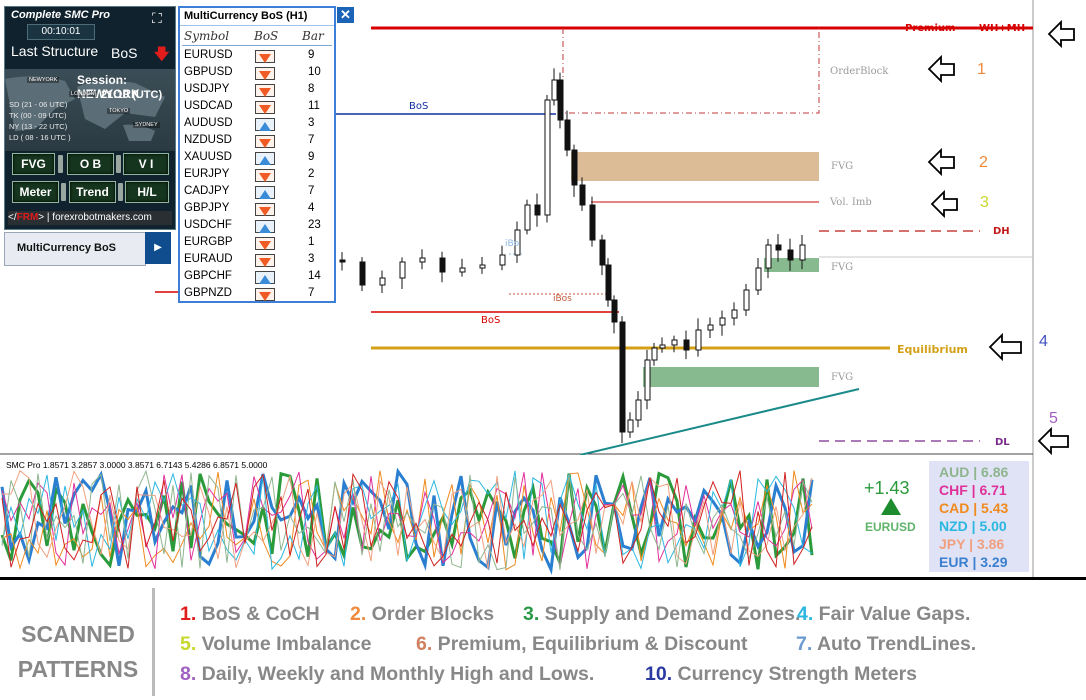 This screenshot has height=700, width=1086. Describe the element at coordinates (973, 490) in the screenshot. I see `strength-row: CHF | 6.71` at that location.